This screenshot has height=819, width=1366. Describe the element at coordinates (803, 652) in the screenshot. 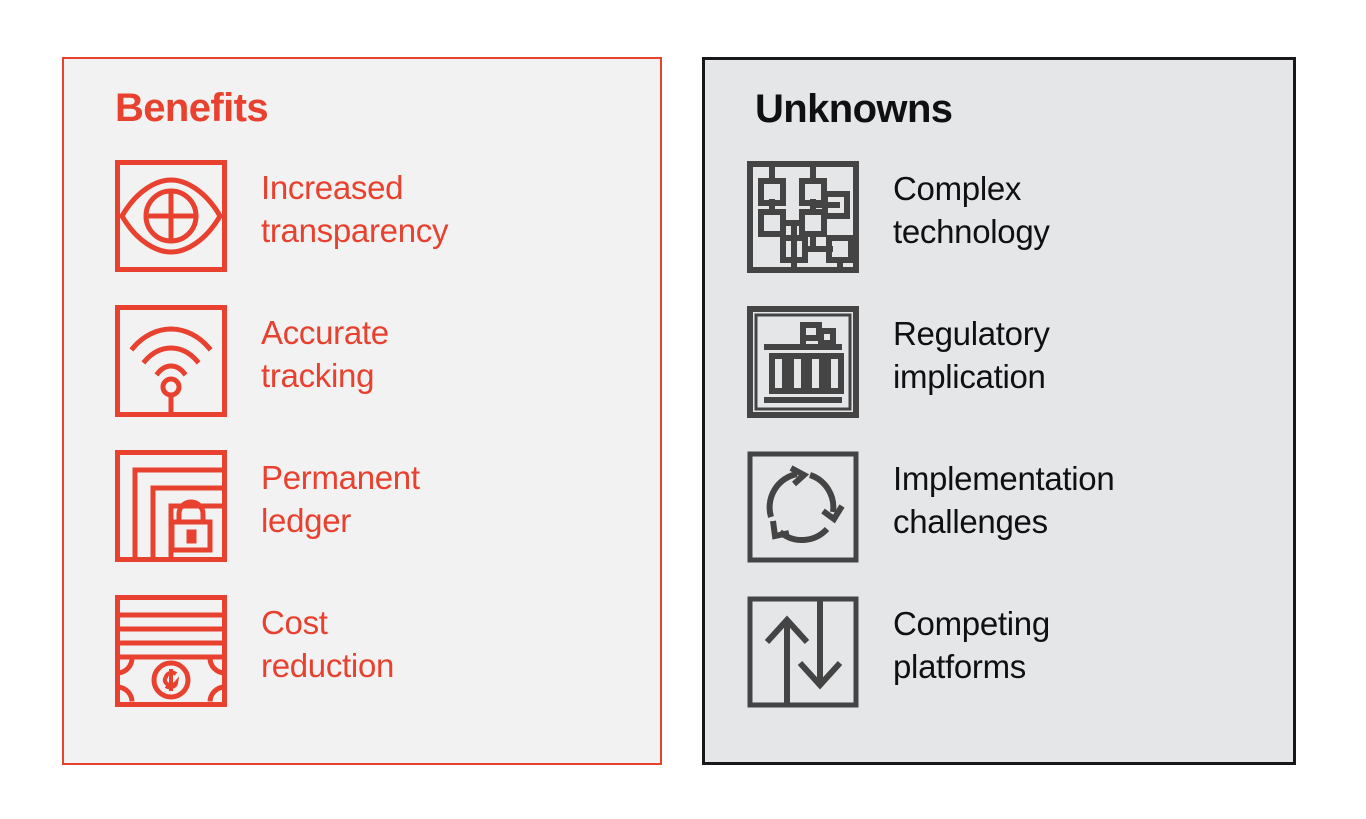

I see `up-down-arrows-icon` at that location.